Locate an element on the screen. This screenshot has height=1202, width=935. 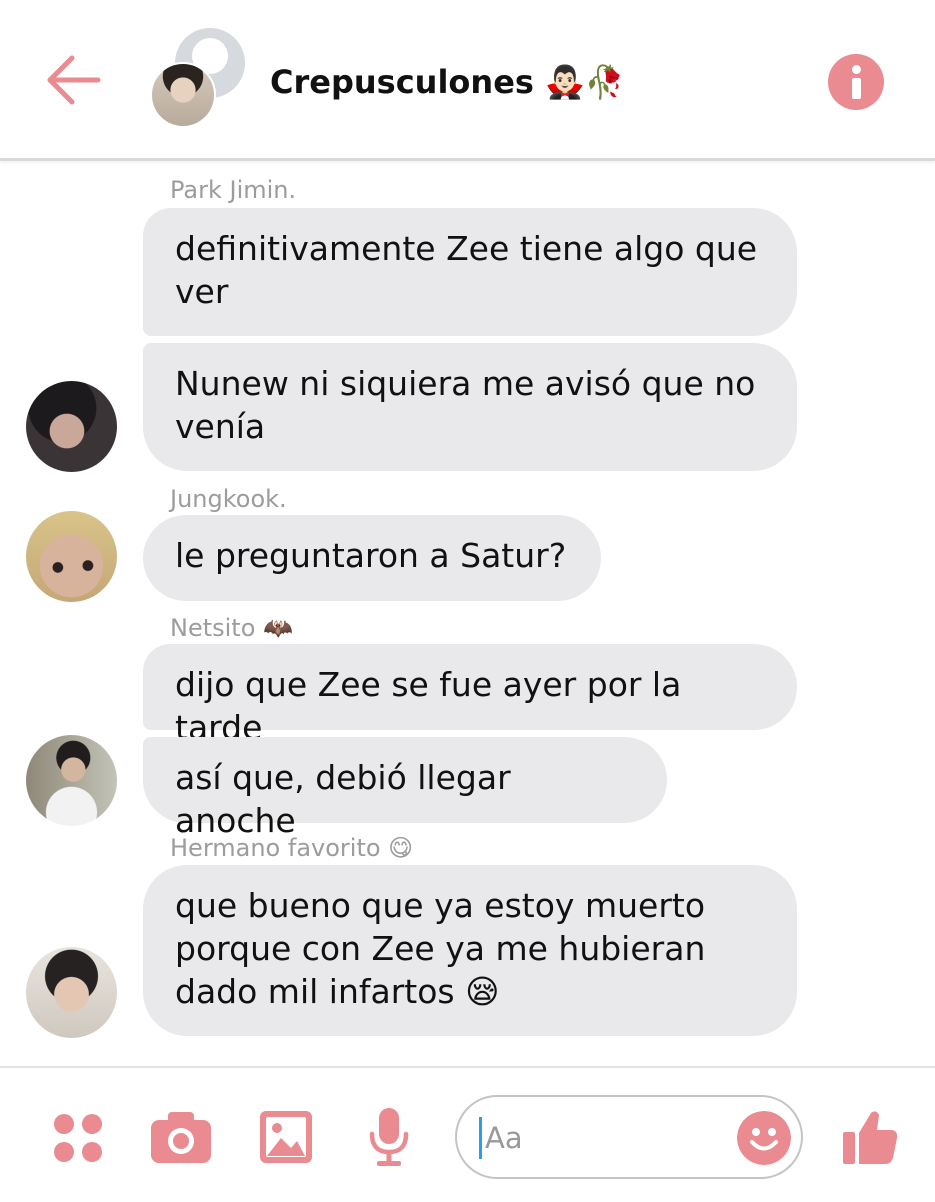
sender-name: Hermano favorito 😋 is located at coordinates (292, 848).